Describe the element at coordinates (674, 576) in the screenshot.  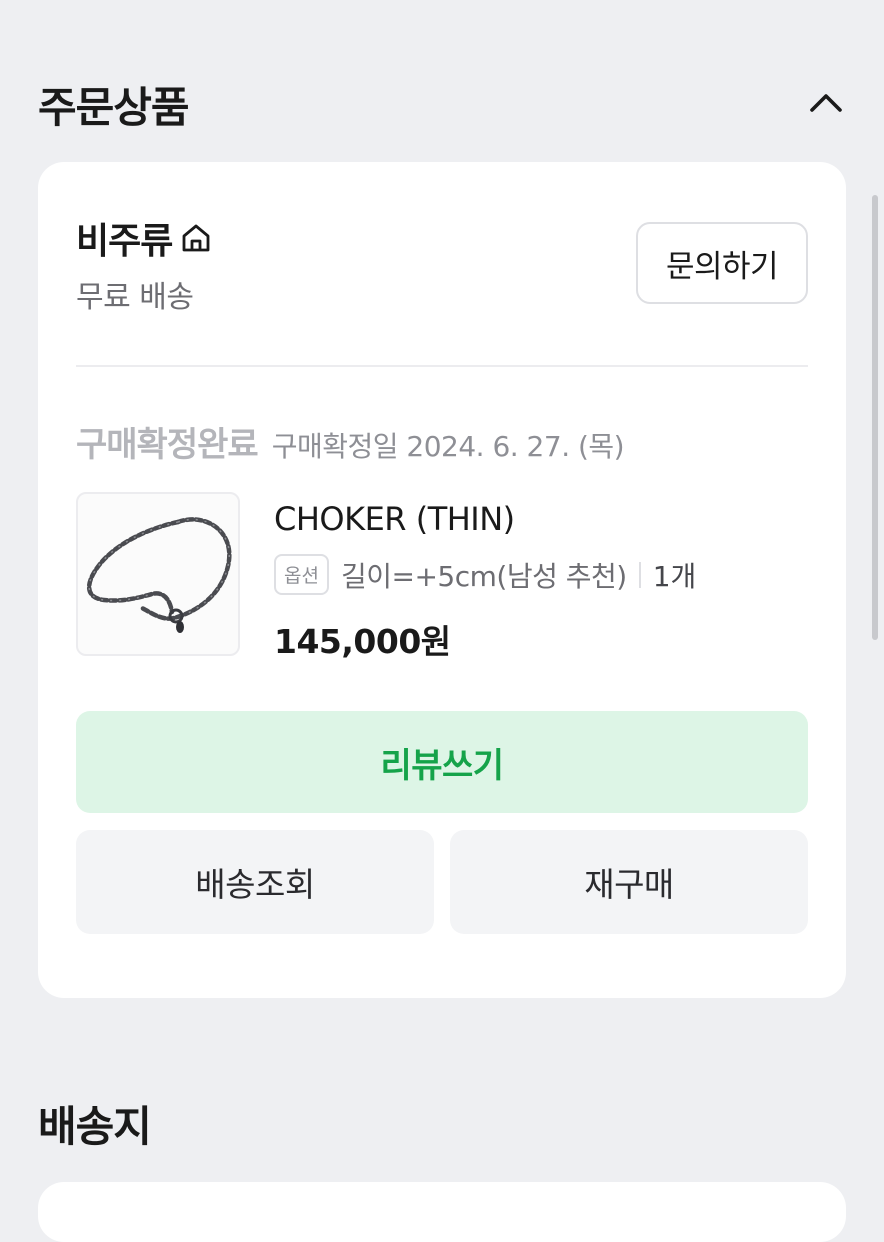
I see `quantity: 1개` at that location.